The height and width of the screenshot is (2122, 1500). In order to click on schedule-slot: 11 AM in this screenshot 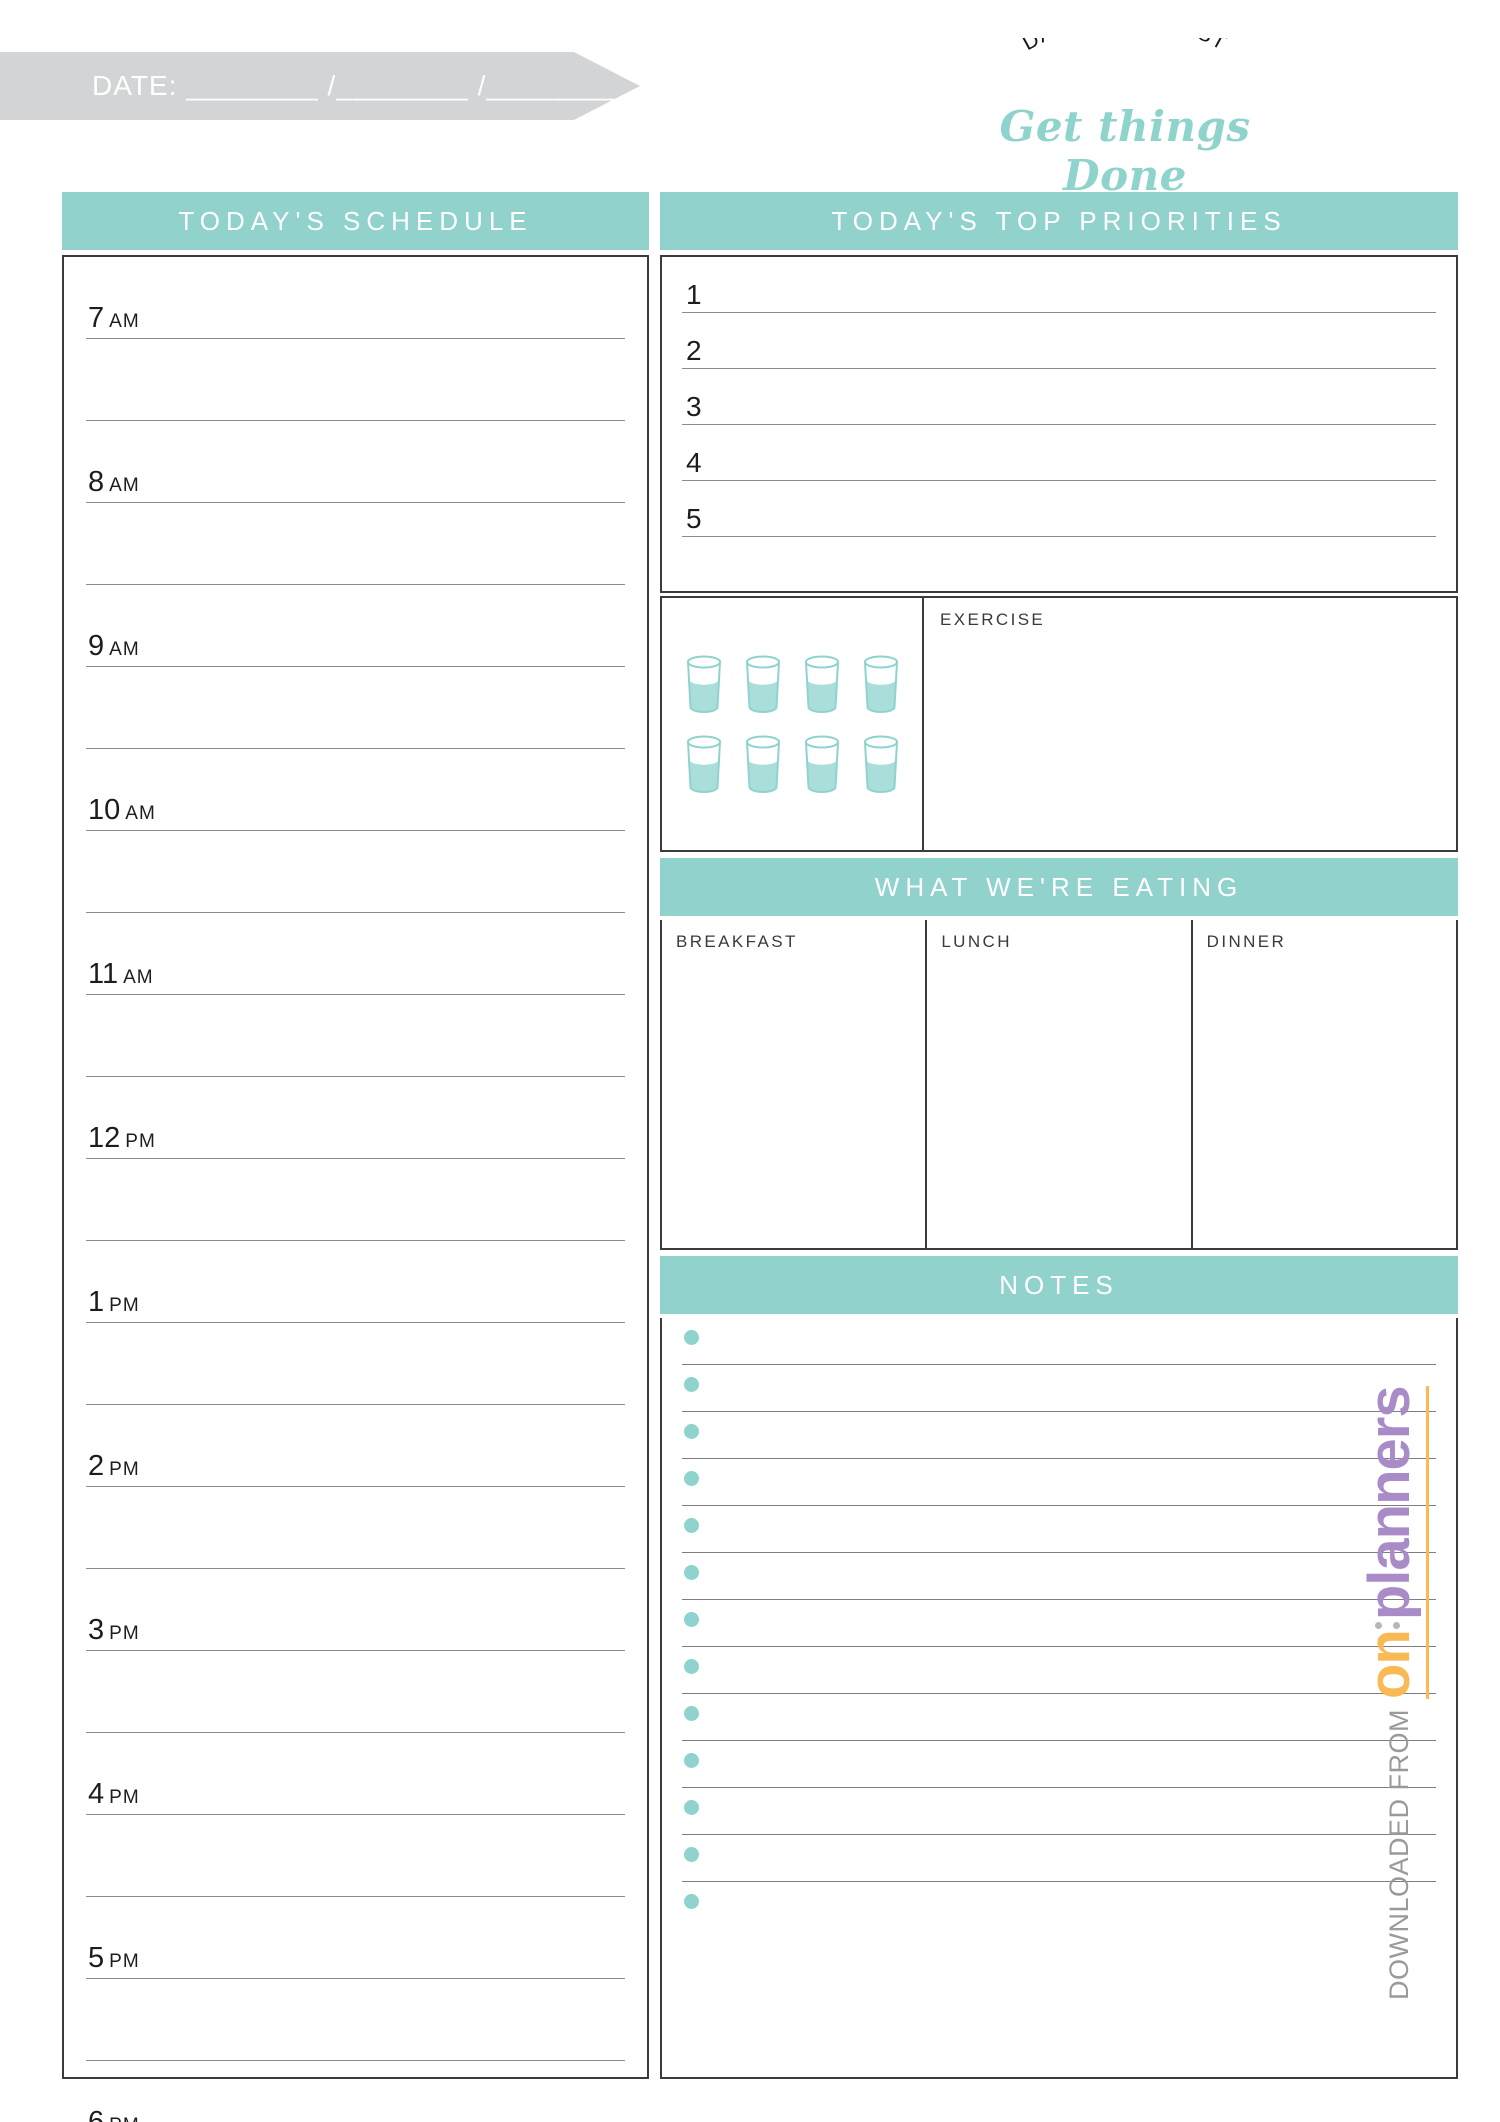, I will do `click(355, 954)`.